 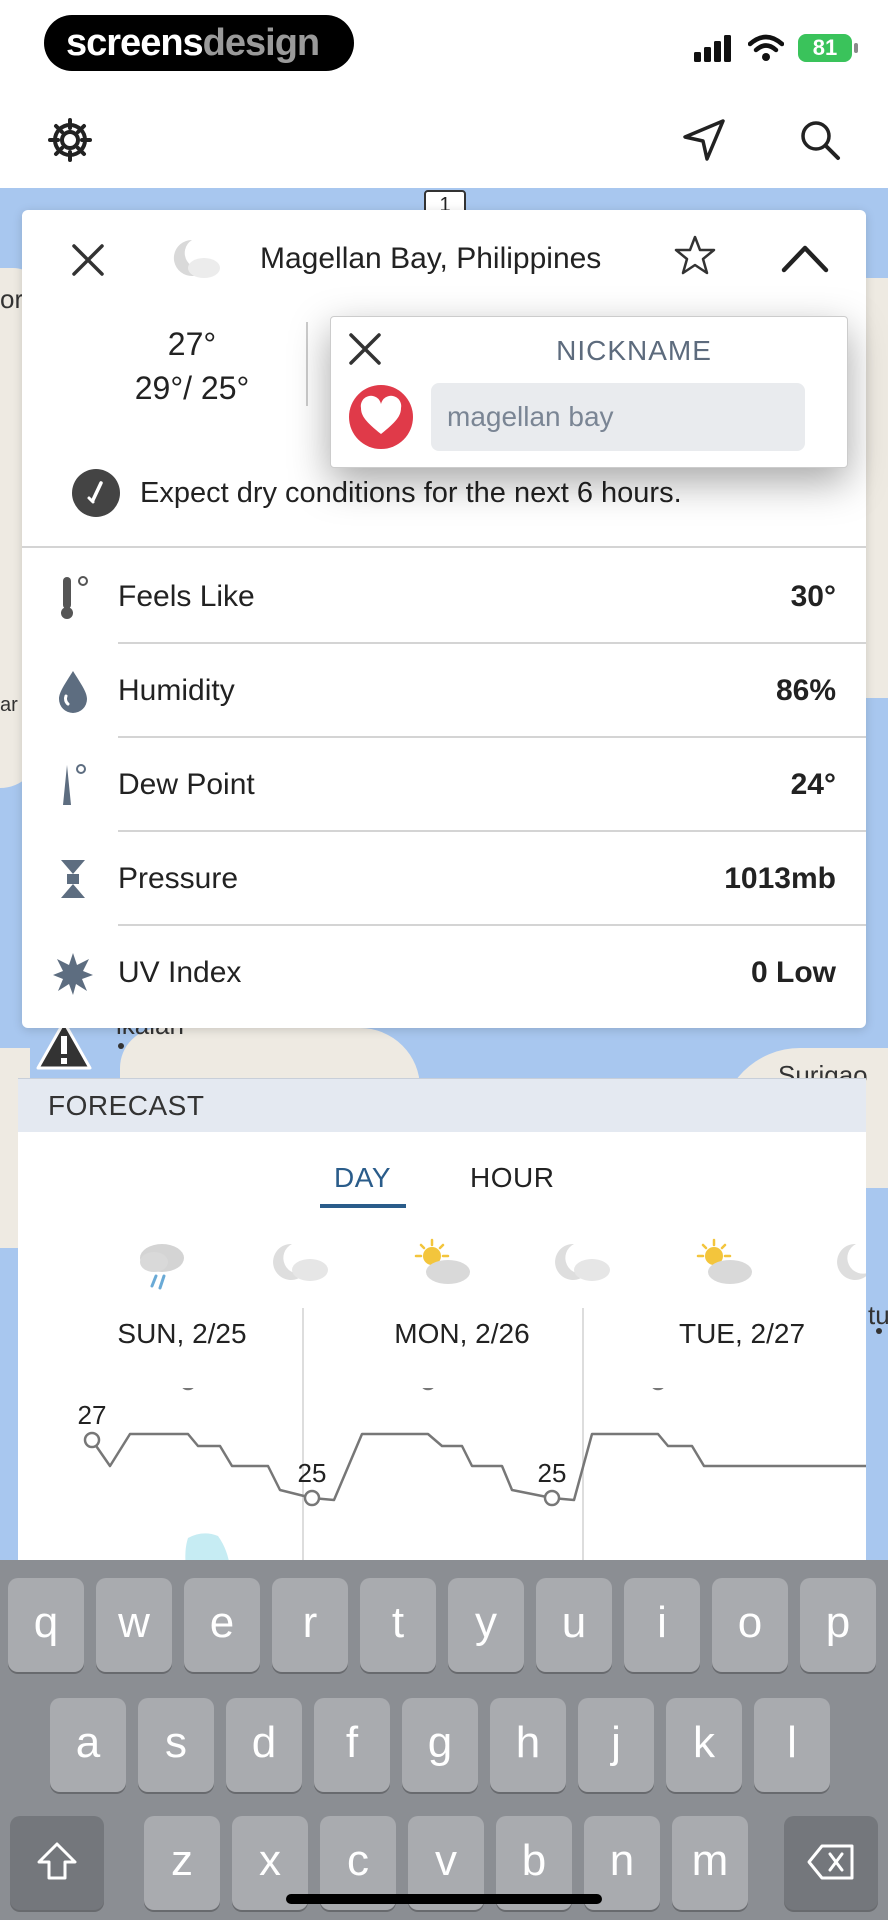 I want to click on key-s: s, so click(x=176, y=1745).